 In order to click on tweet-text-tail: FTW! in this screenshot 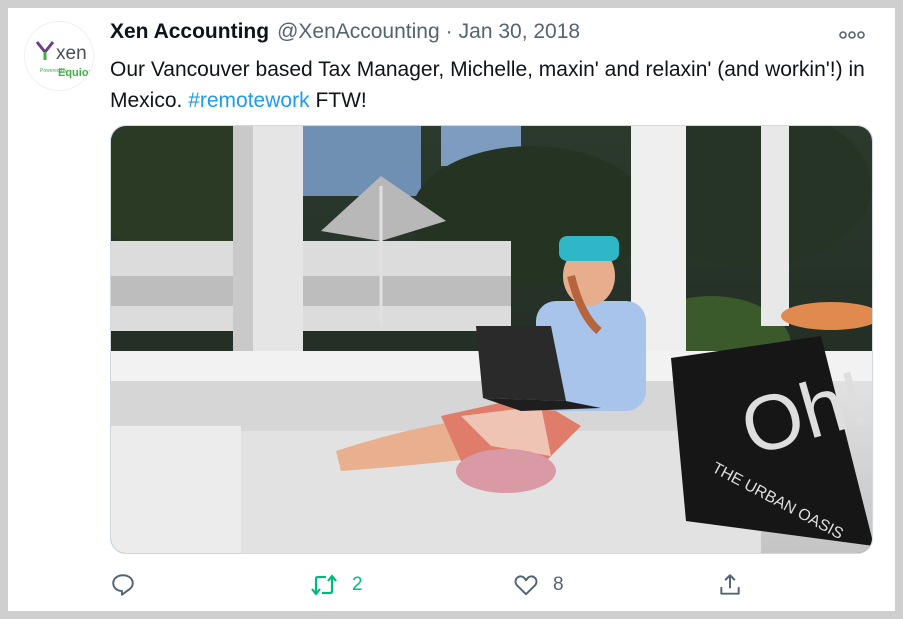, I will do `click(341, 100)`.